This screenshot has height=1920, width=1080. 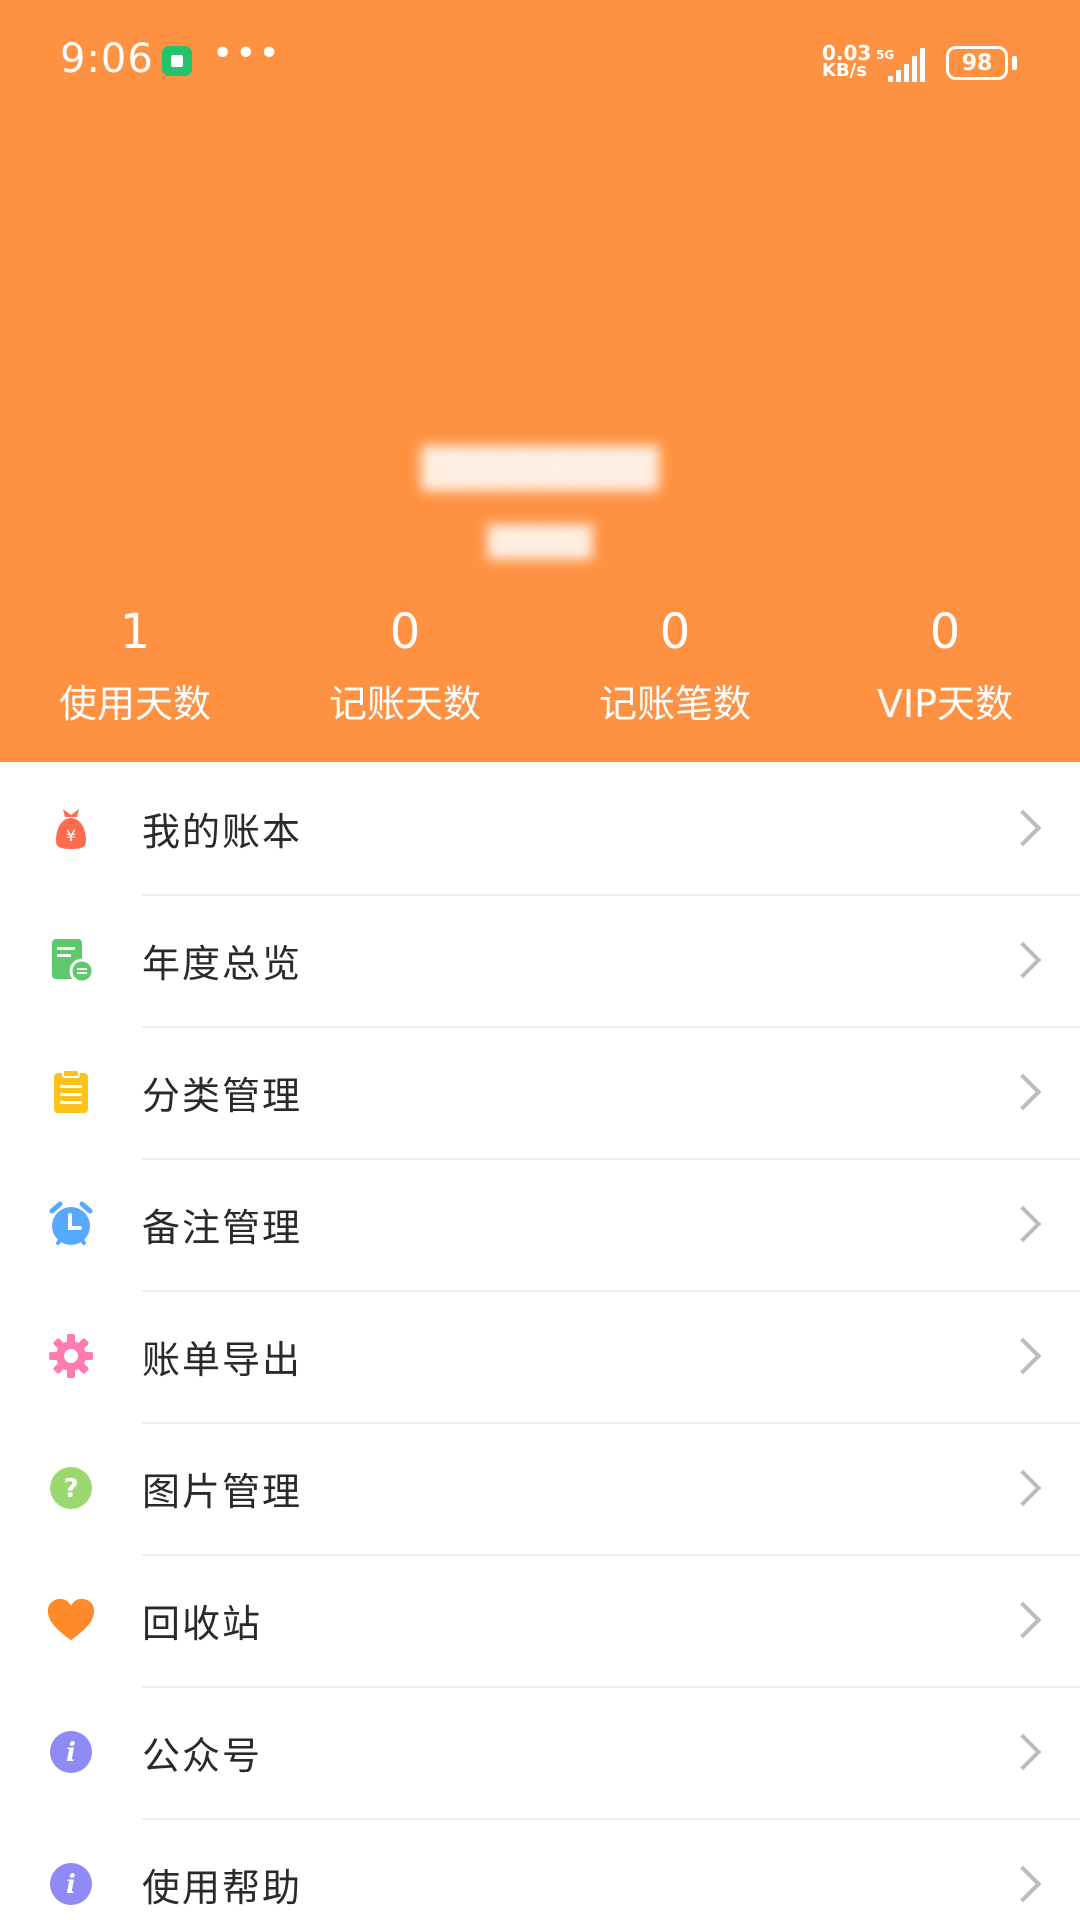 What do you see at coordinates (202, 1623) in the screenshot?
I see `menu-item-label: 回收站` at bounding box center [202, 1623].